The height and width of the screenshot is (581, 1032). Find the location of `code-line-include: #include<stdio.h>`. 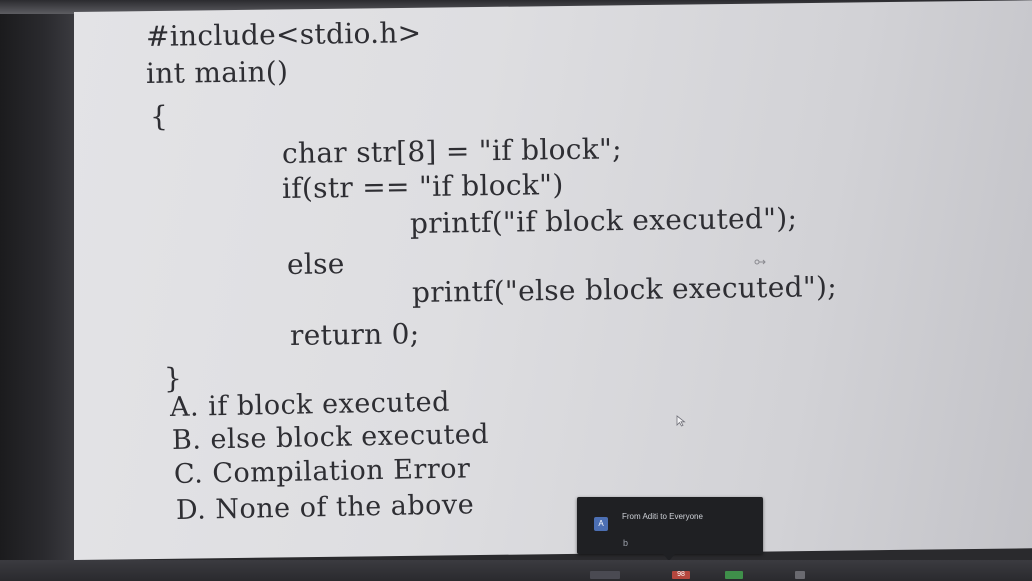

code-line-include: #include<stdio.h> is located at coordinates (283, 34).